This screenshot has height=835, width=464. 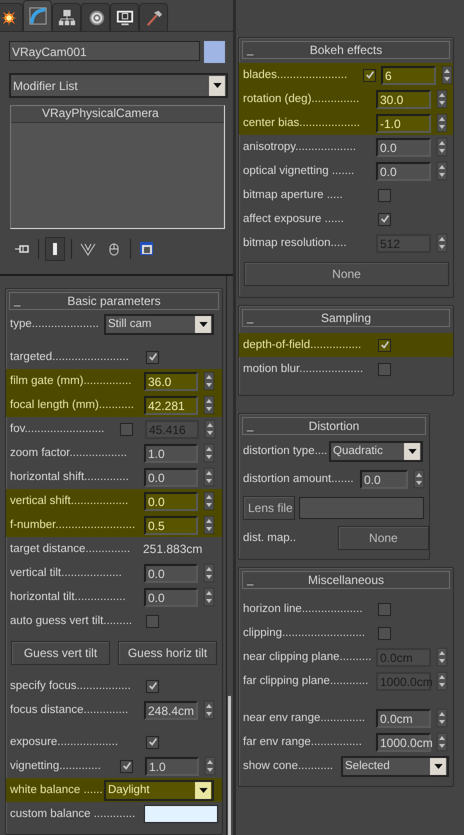 What do you see at coordinates (117, 114) in the screenshot?
I see `stack-item: VRayPhysicalCamera` at bounding box center [117, 114].